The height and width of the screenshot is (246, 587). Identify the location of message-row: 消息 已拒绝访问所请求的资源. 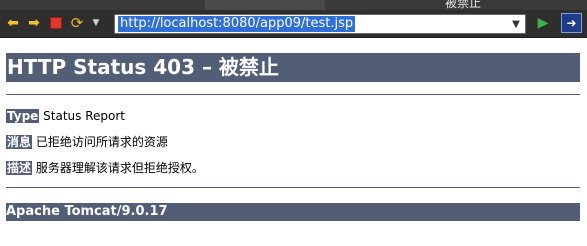
(87, 142).